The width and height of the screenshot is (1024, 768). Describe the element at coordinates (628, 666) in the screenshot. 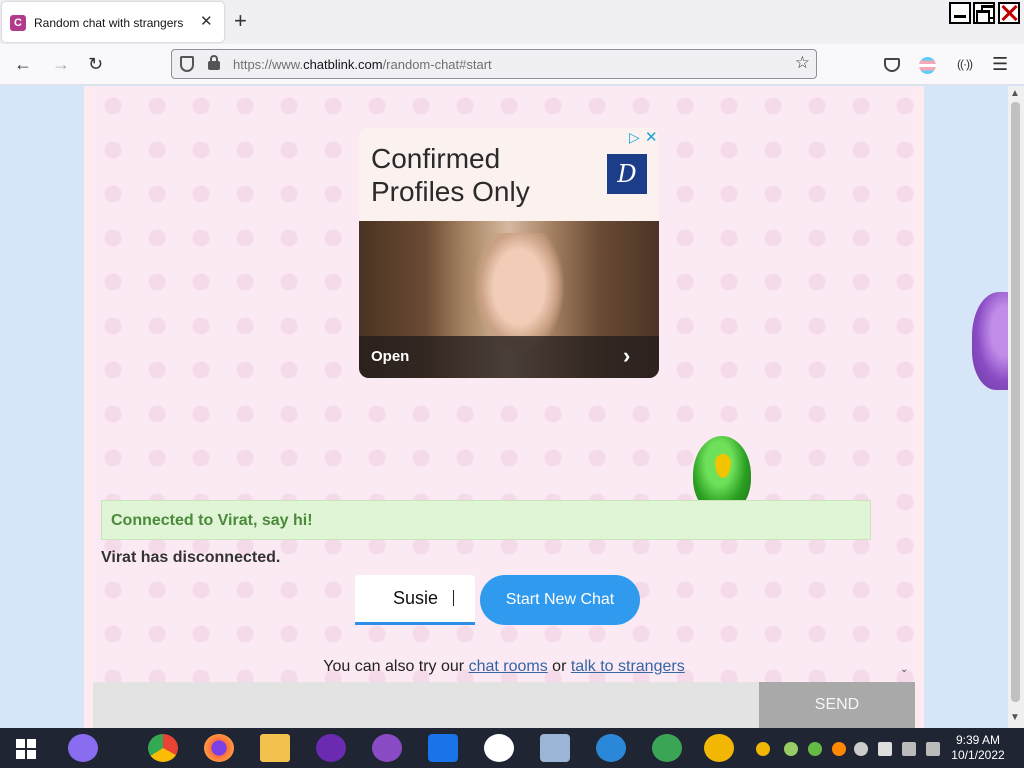

I see `talk-to-strangers-link: talk to strangers` at that location.